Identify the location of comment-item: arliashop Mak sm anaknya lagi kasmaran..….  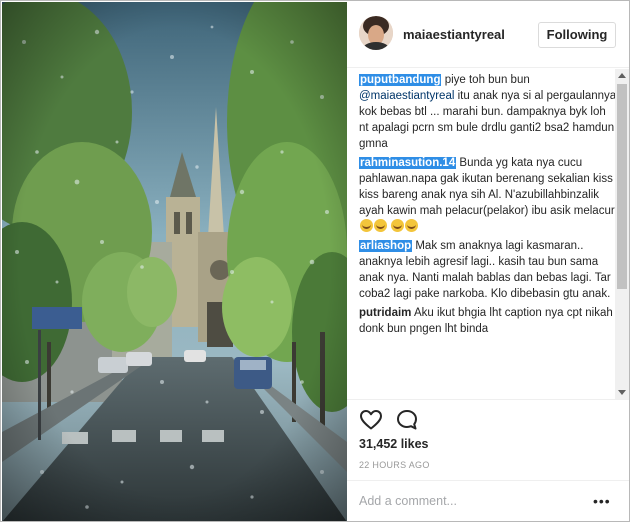
(488, 270).